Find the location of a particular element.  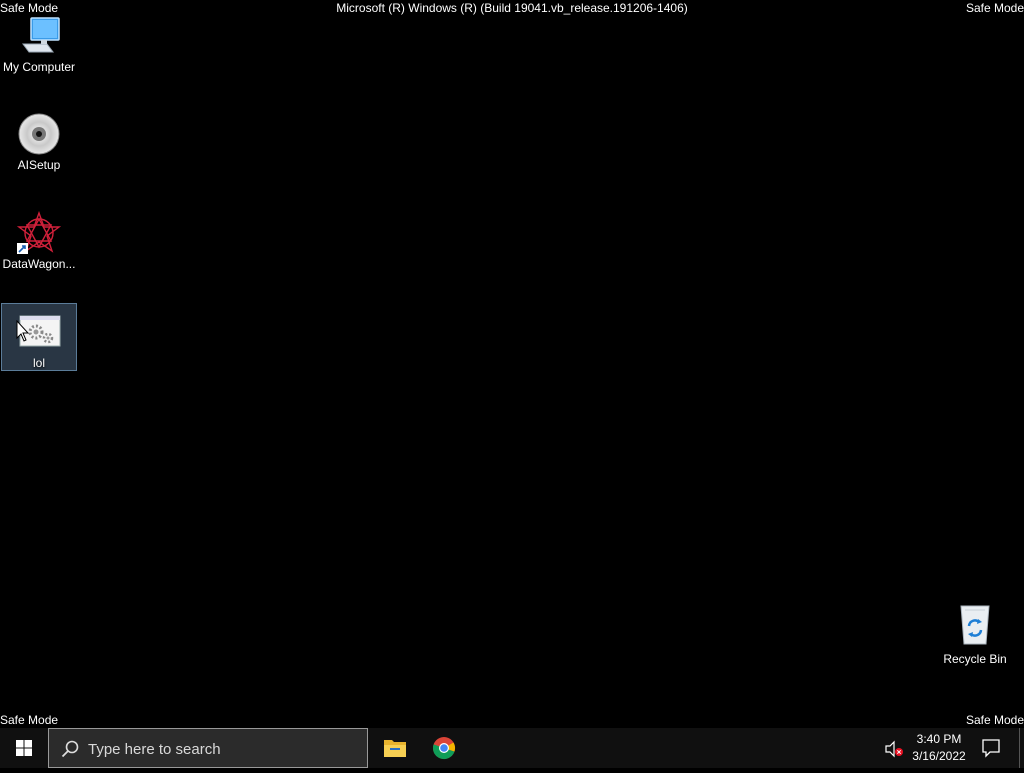

show-desktop-button is located at coordinates (1021, 748).